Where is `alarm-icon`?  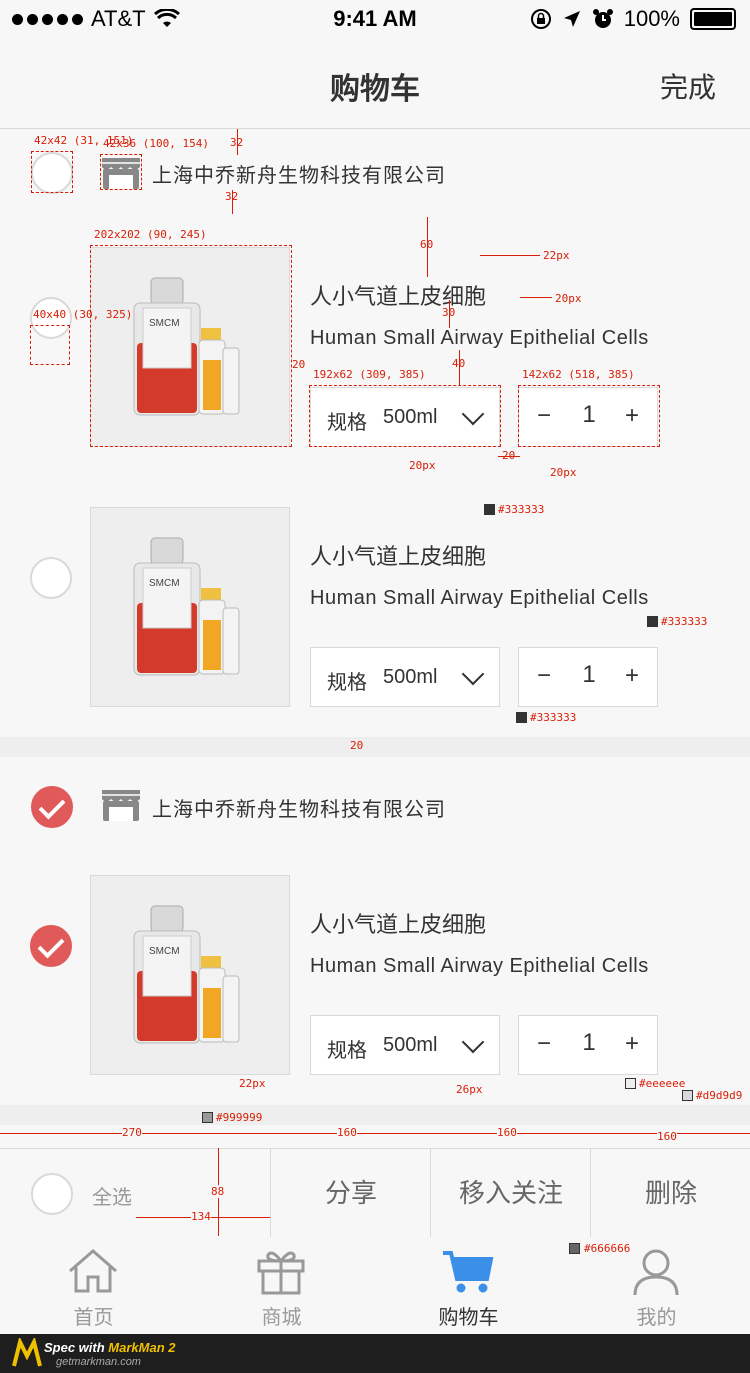
alarm-icon is located at coordinates (602, 18).